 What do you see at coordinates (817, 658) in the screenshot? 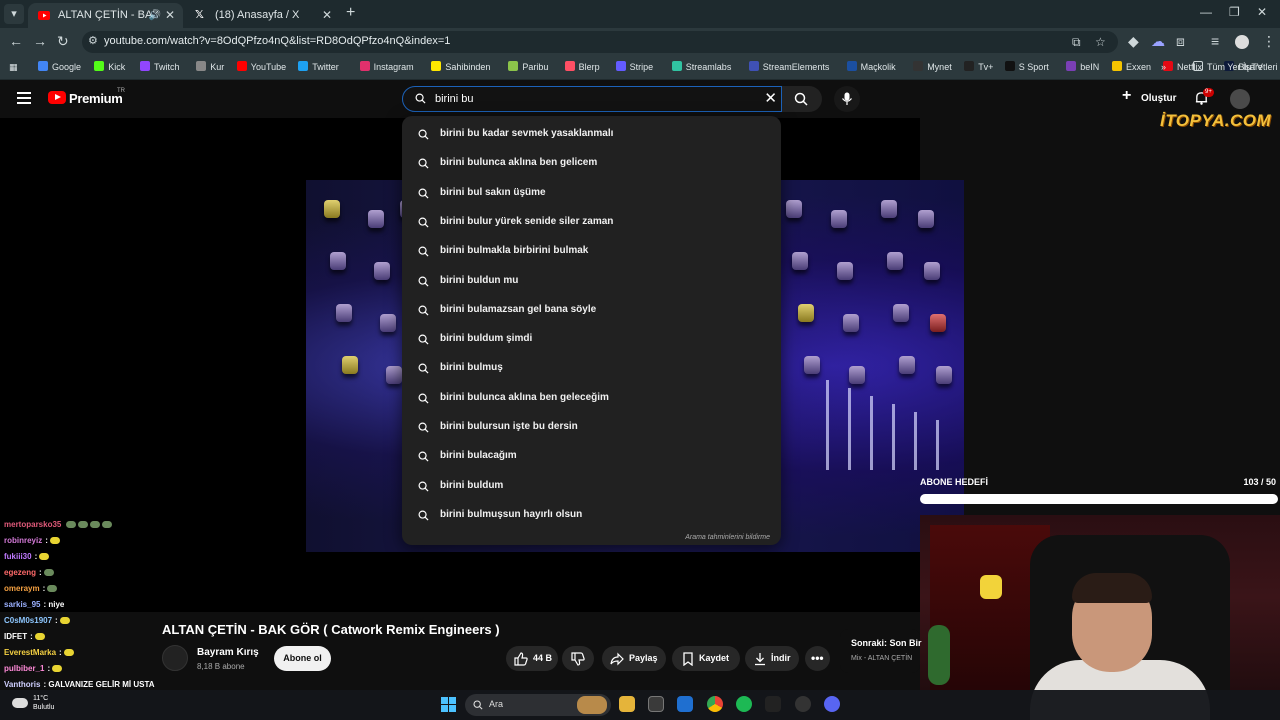
I see `more-actions-button: •••` at bounding box center [817, 658].